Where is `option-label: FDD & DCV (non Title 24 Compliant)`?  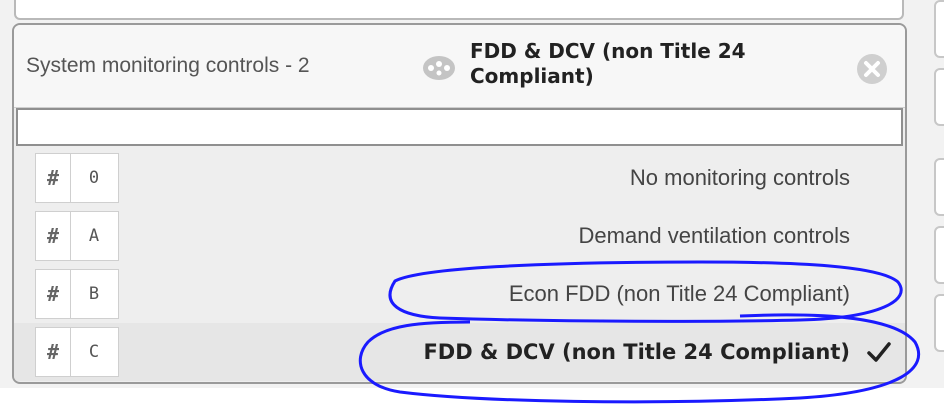 option-label: FDD & DCV (non Title 24 Compliant) is located at coordinates (636, 352).